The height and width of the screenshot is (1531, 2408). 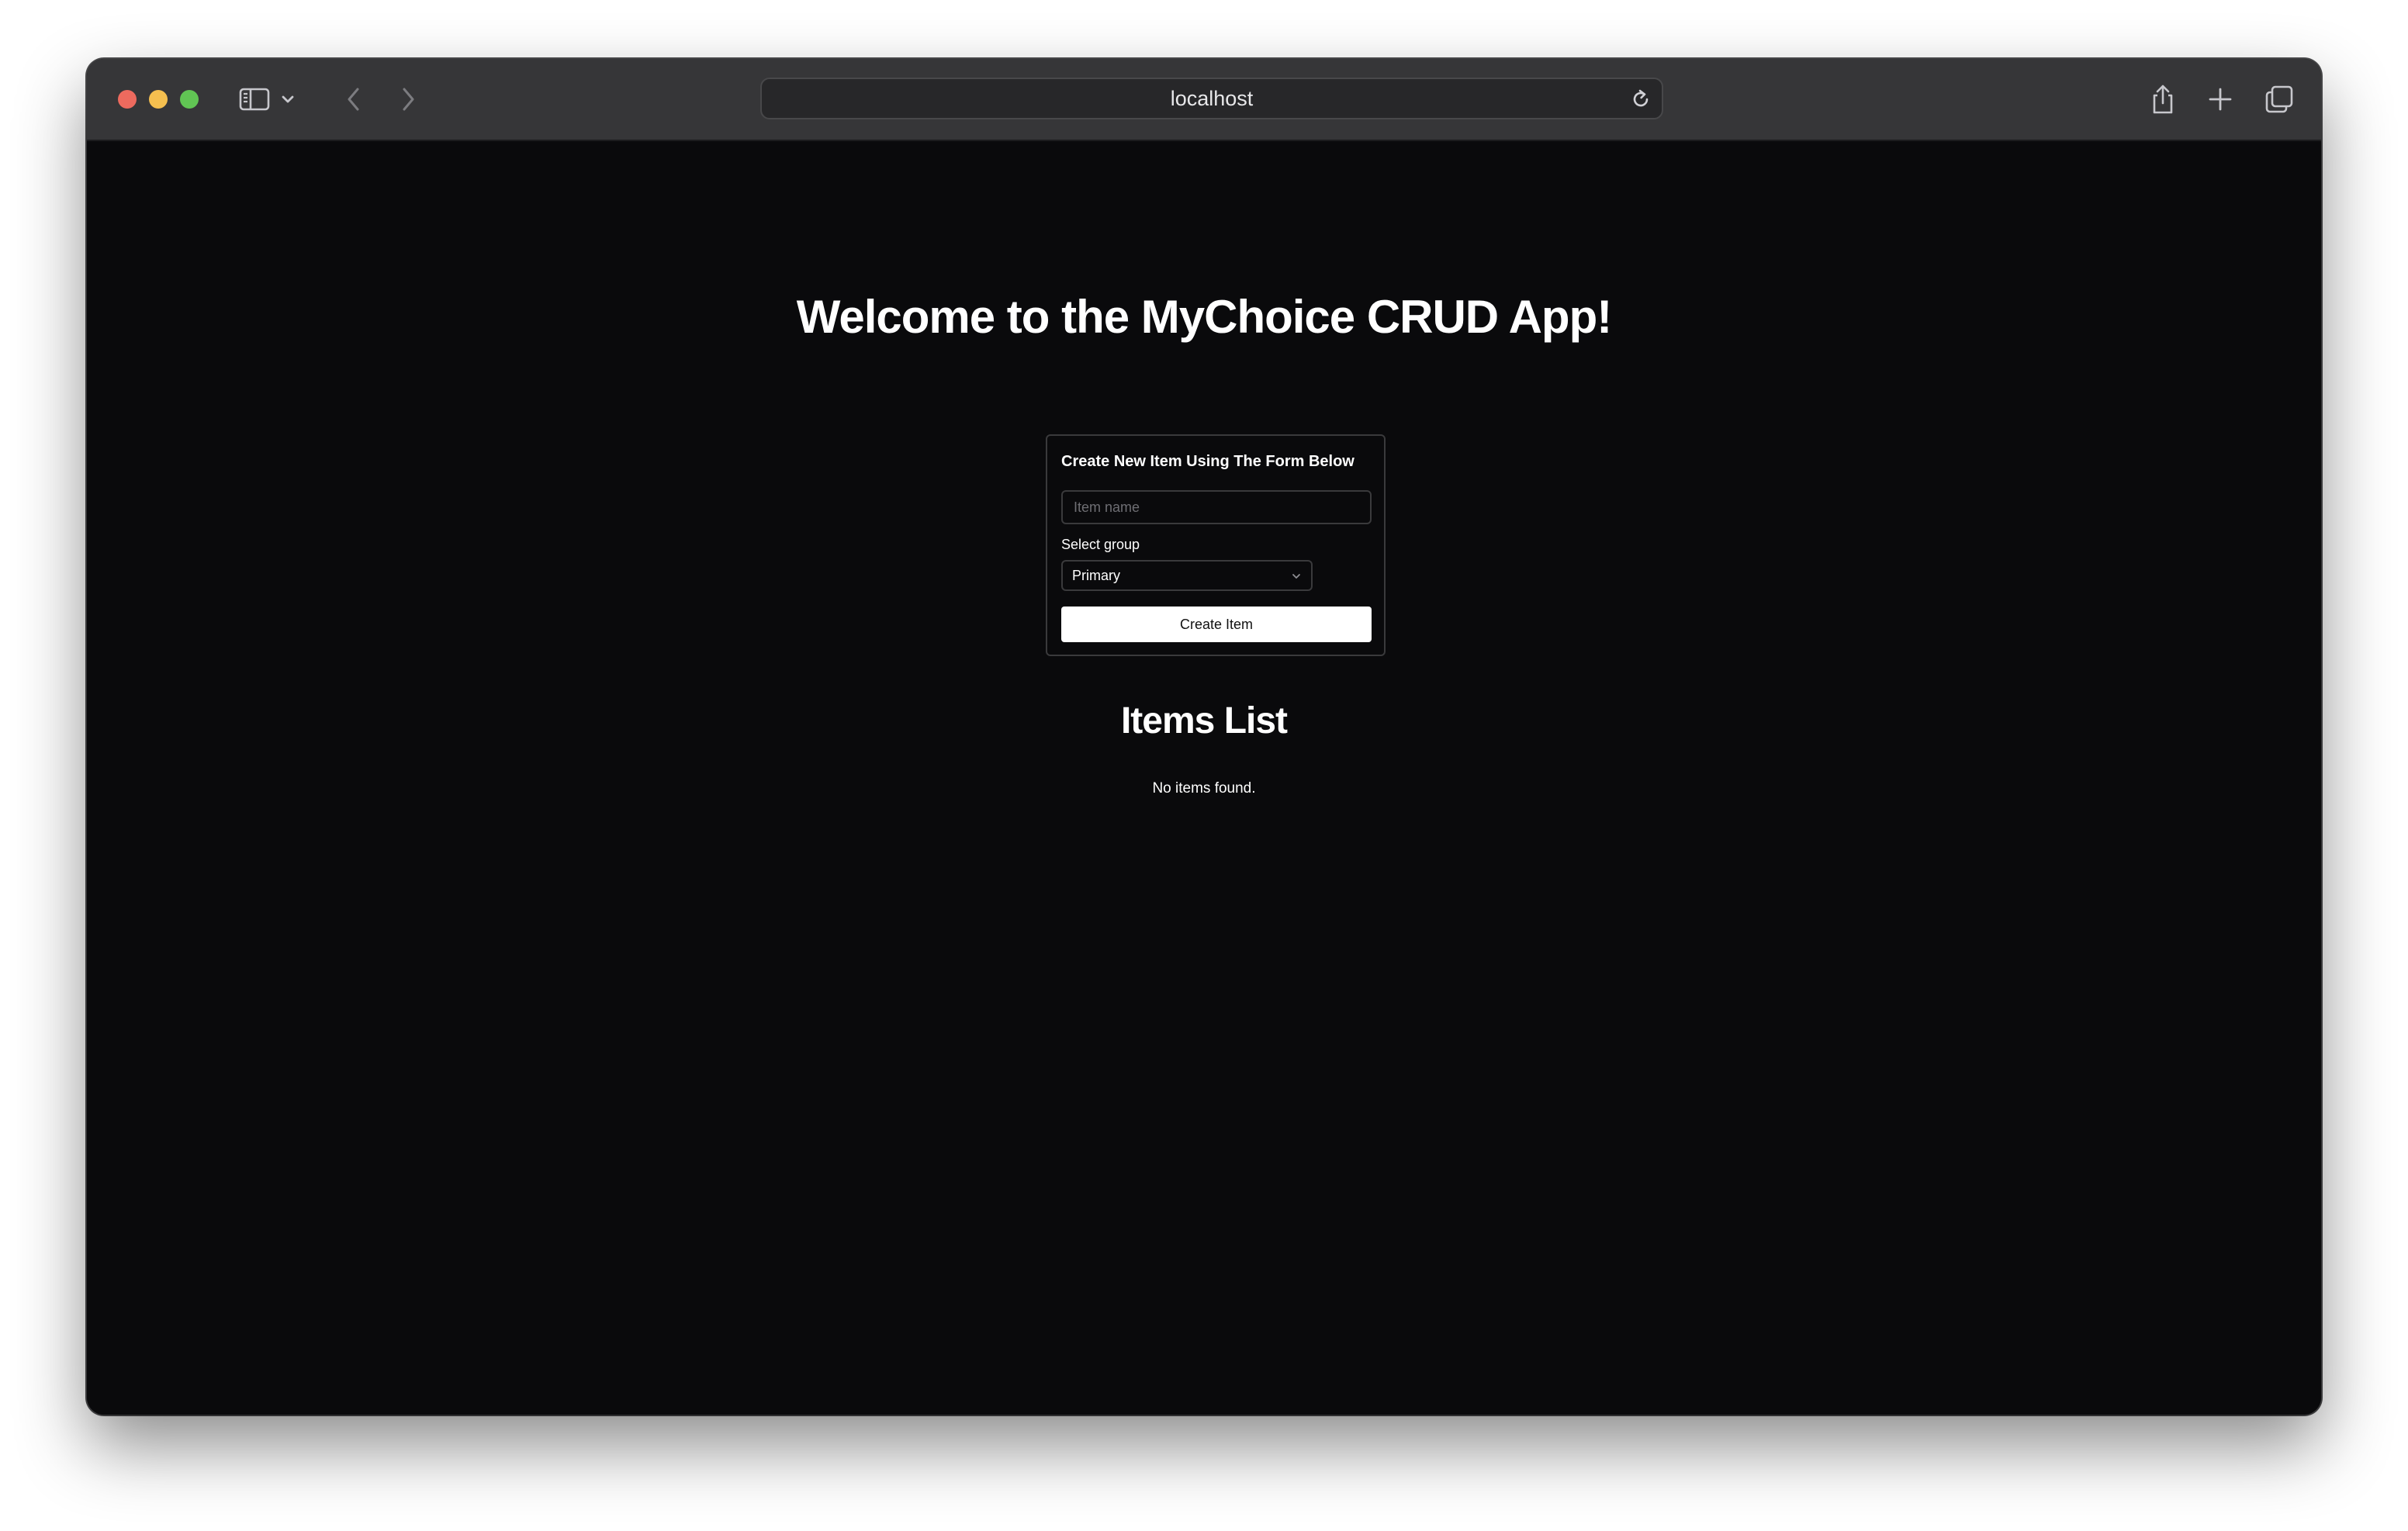 What do you see at coordinates (1216, 507) in the screenshot?
I see `item-name-input` at bounding box center [1216, 507].